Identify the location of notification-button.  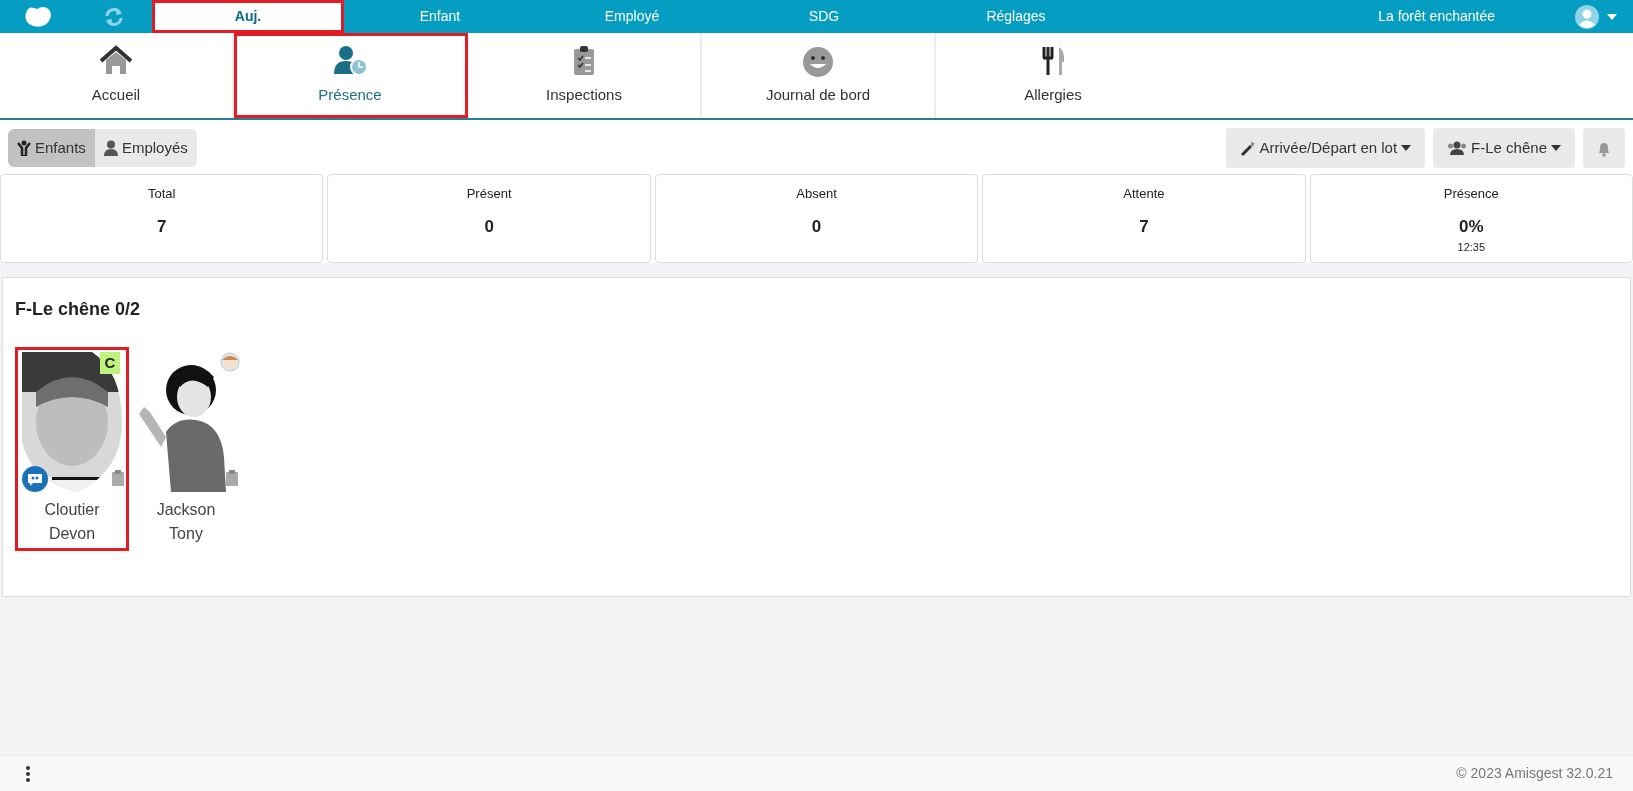
(1604, 148).